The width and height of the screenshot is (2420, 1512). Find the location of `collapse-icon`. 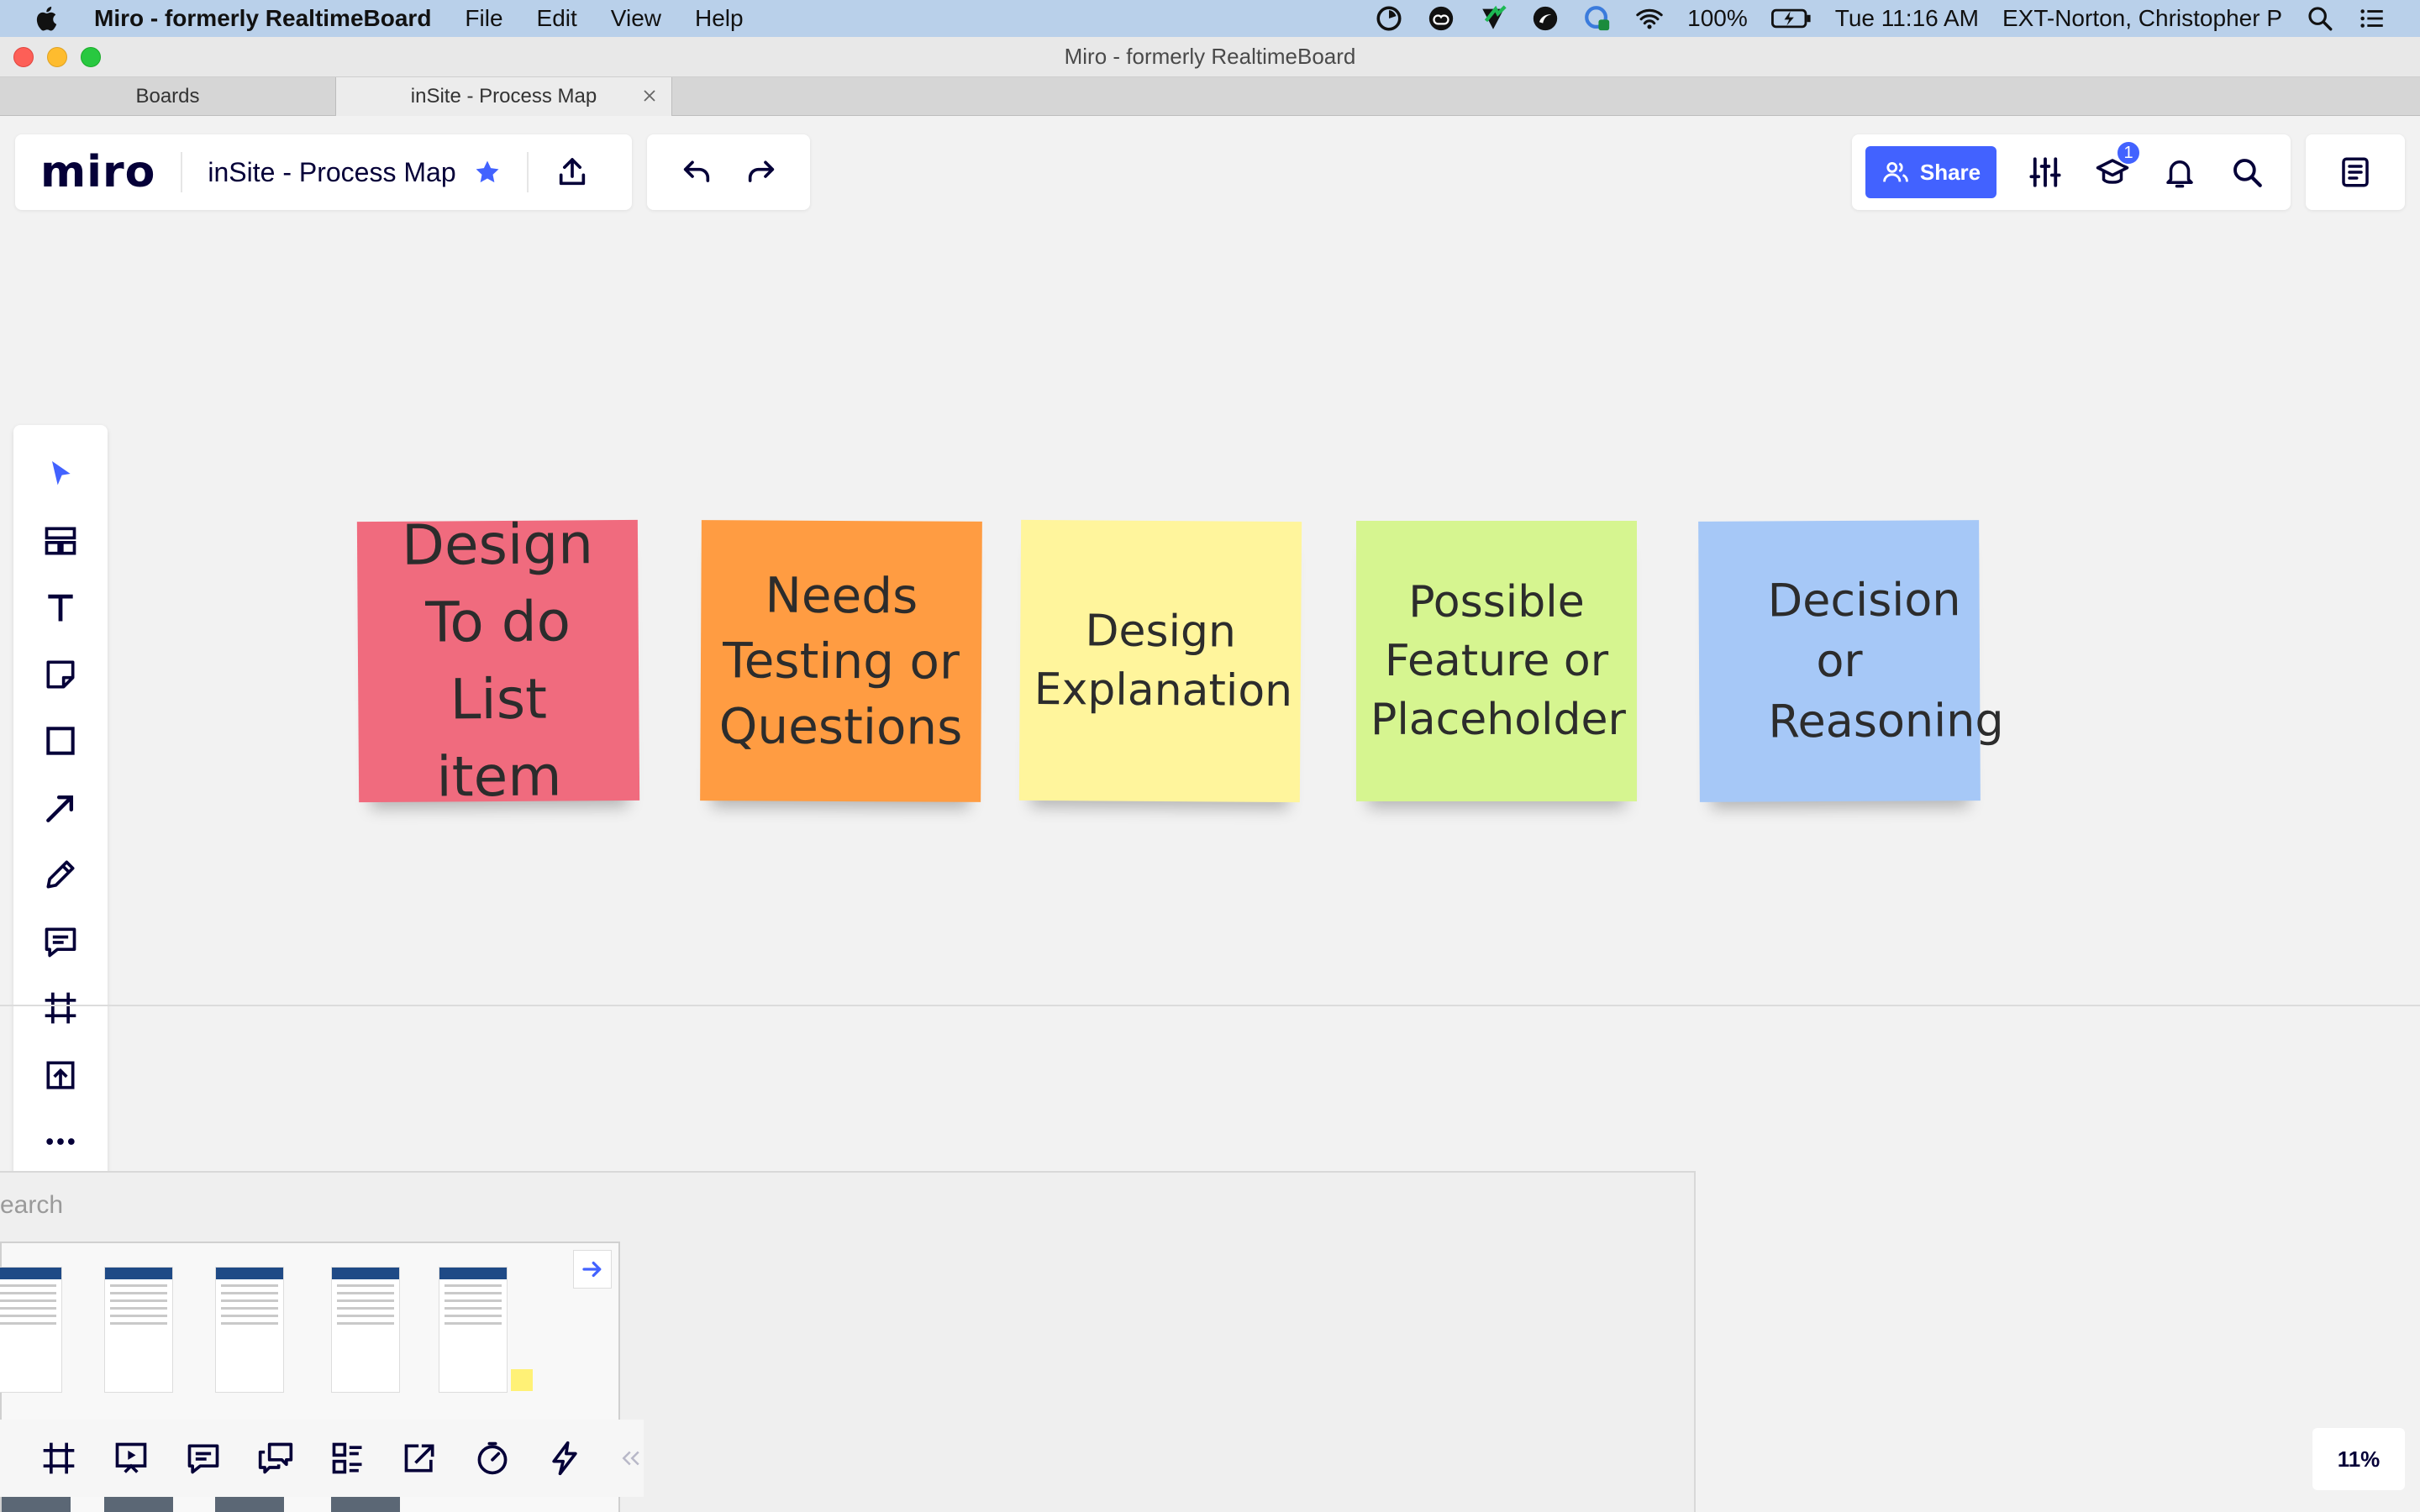

collapse-icon is located at coordinates (630, 1458).